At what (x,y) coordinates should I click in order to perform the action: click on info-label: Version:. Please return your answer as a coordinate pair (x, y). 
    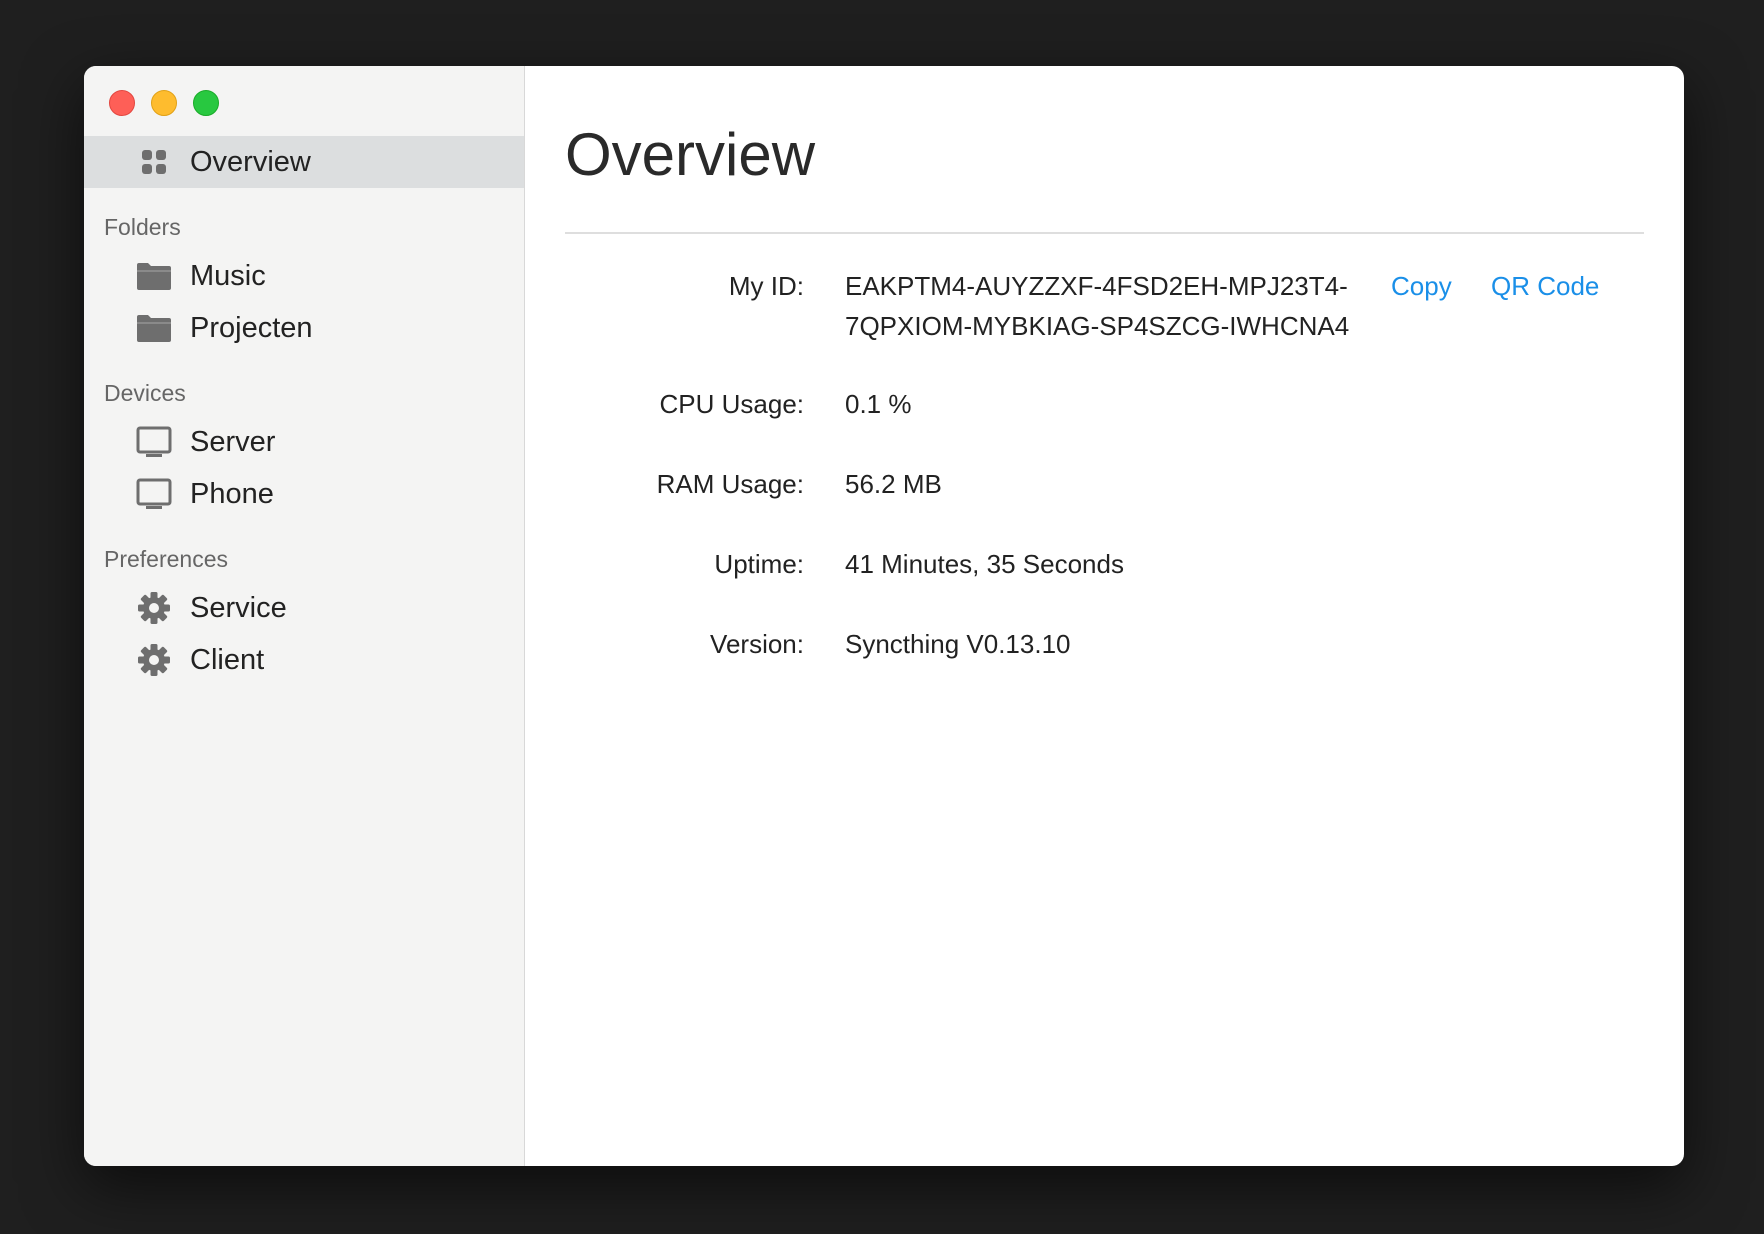
    Looking at the image, I should click on (757, 644).